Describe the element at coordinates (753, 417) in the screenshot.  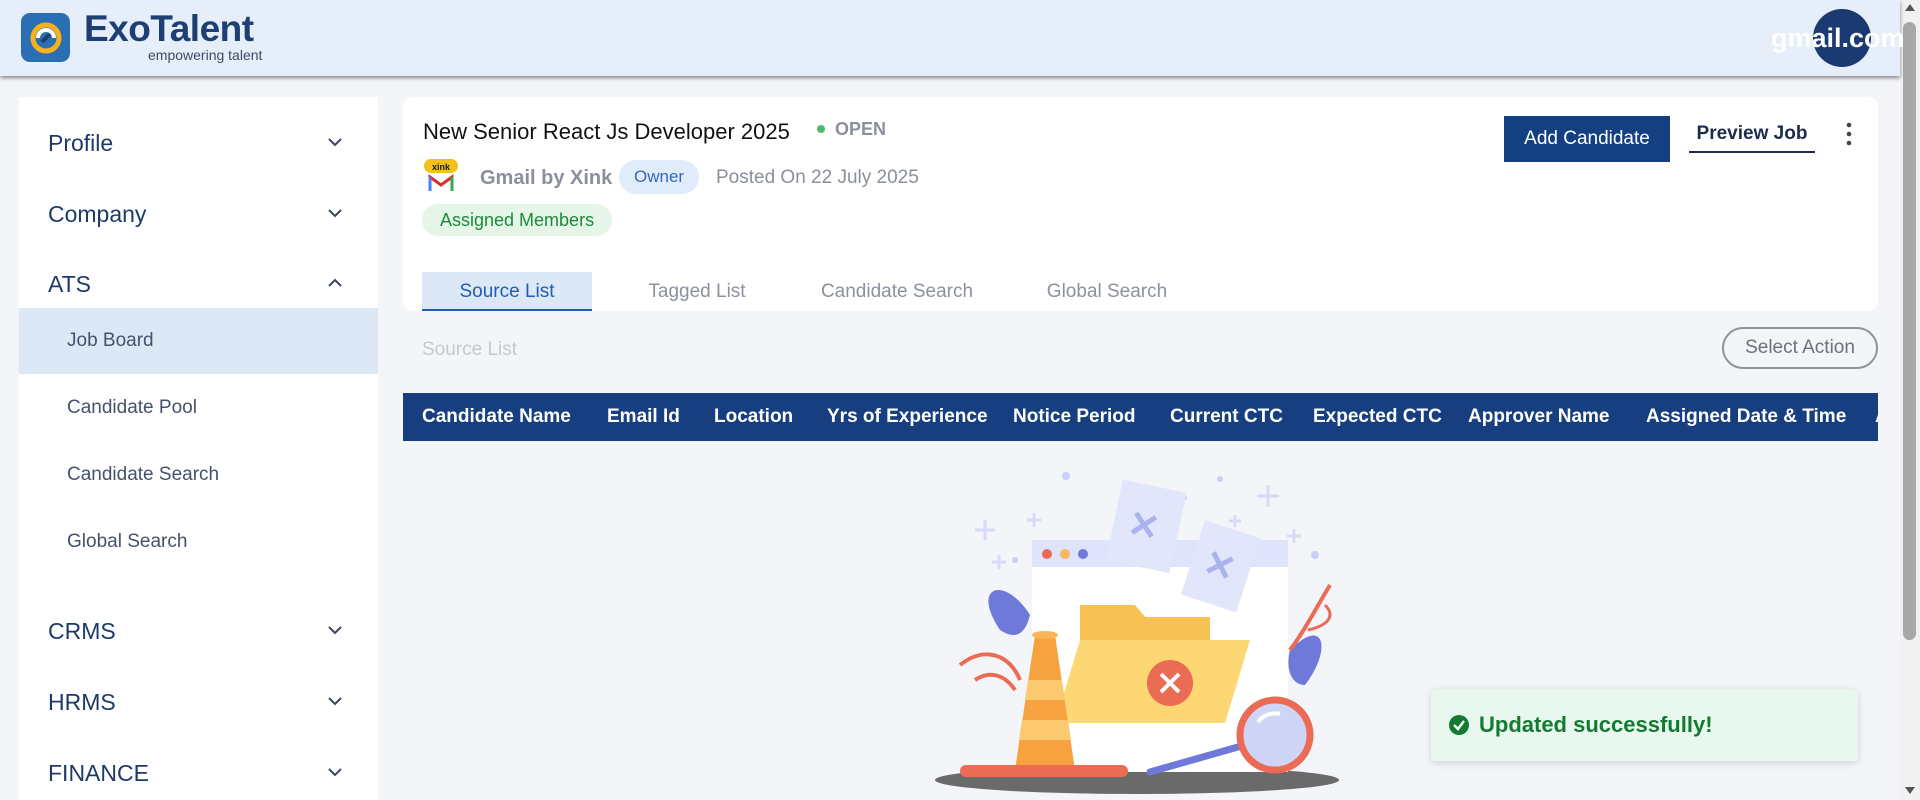
I see `column-header: Location` at that location.